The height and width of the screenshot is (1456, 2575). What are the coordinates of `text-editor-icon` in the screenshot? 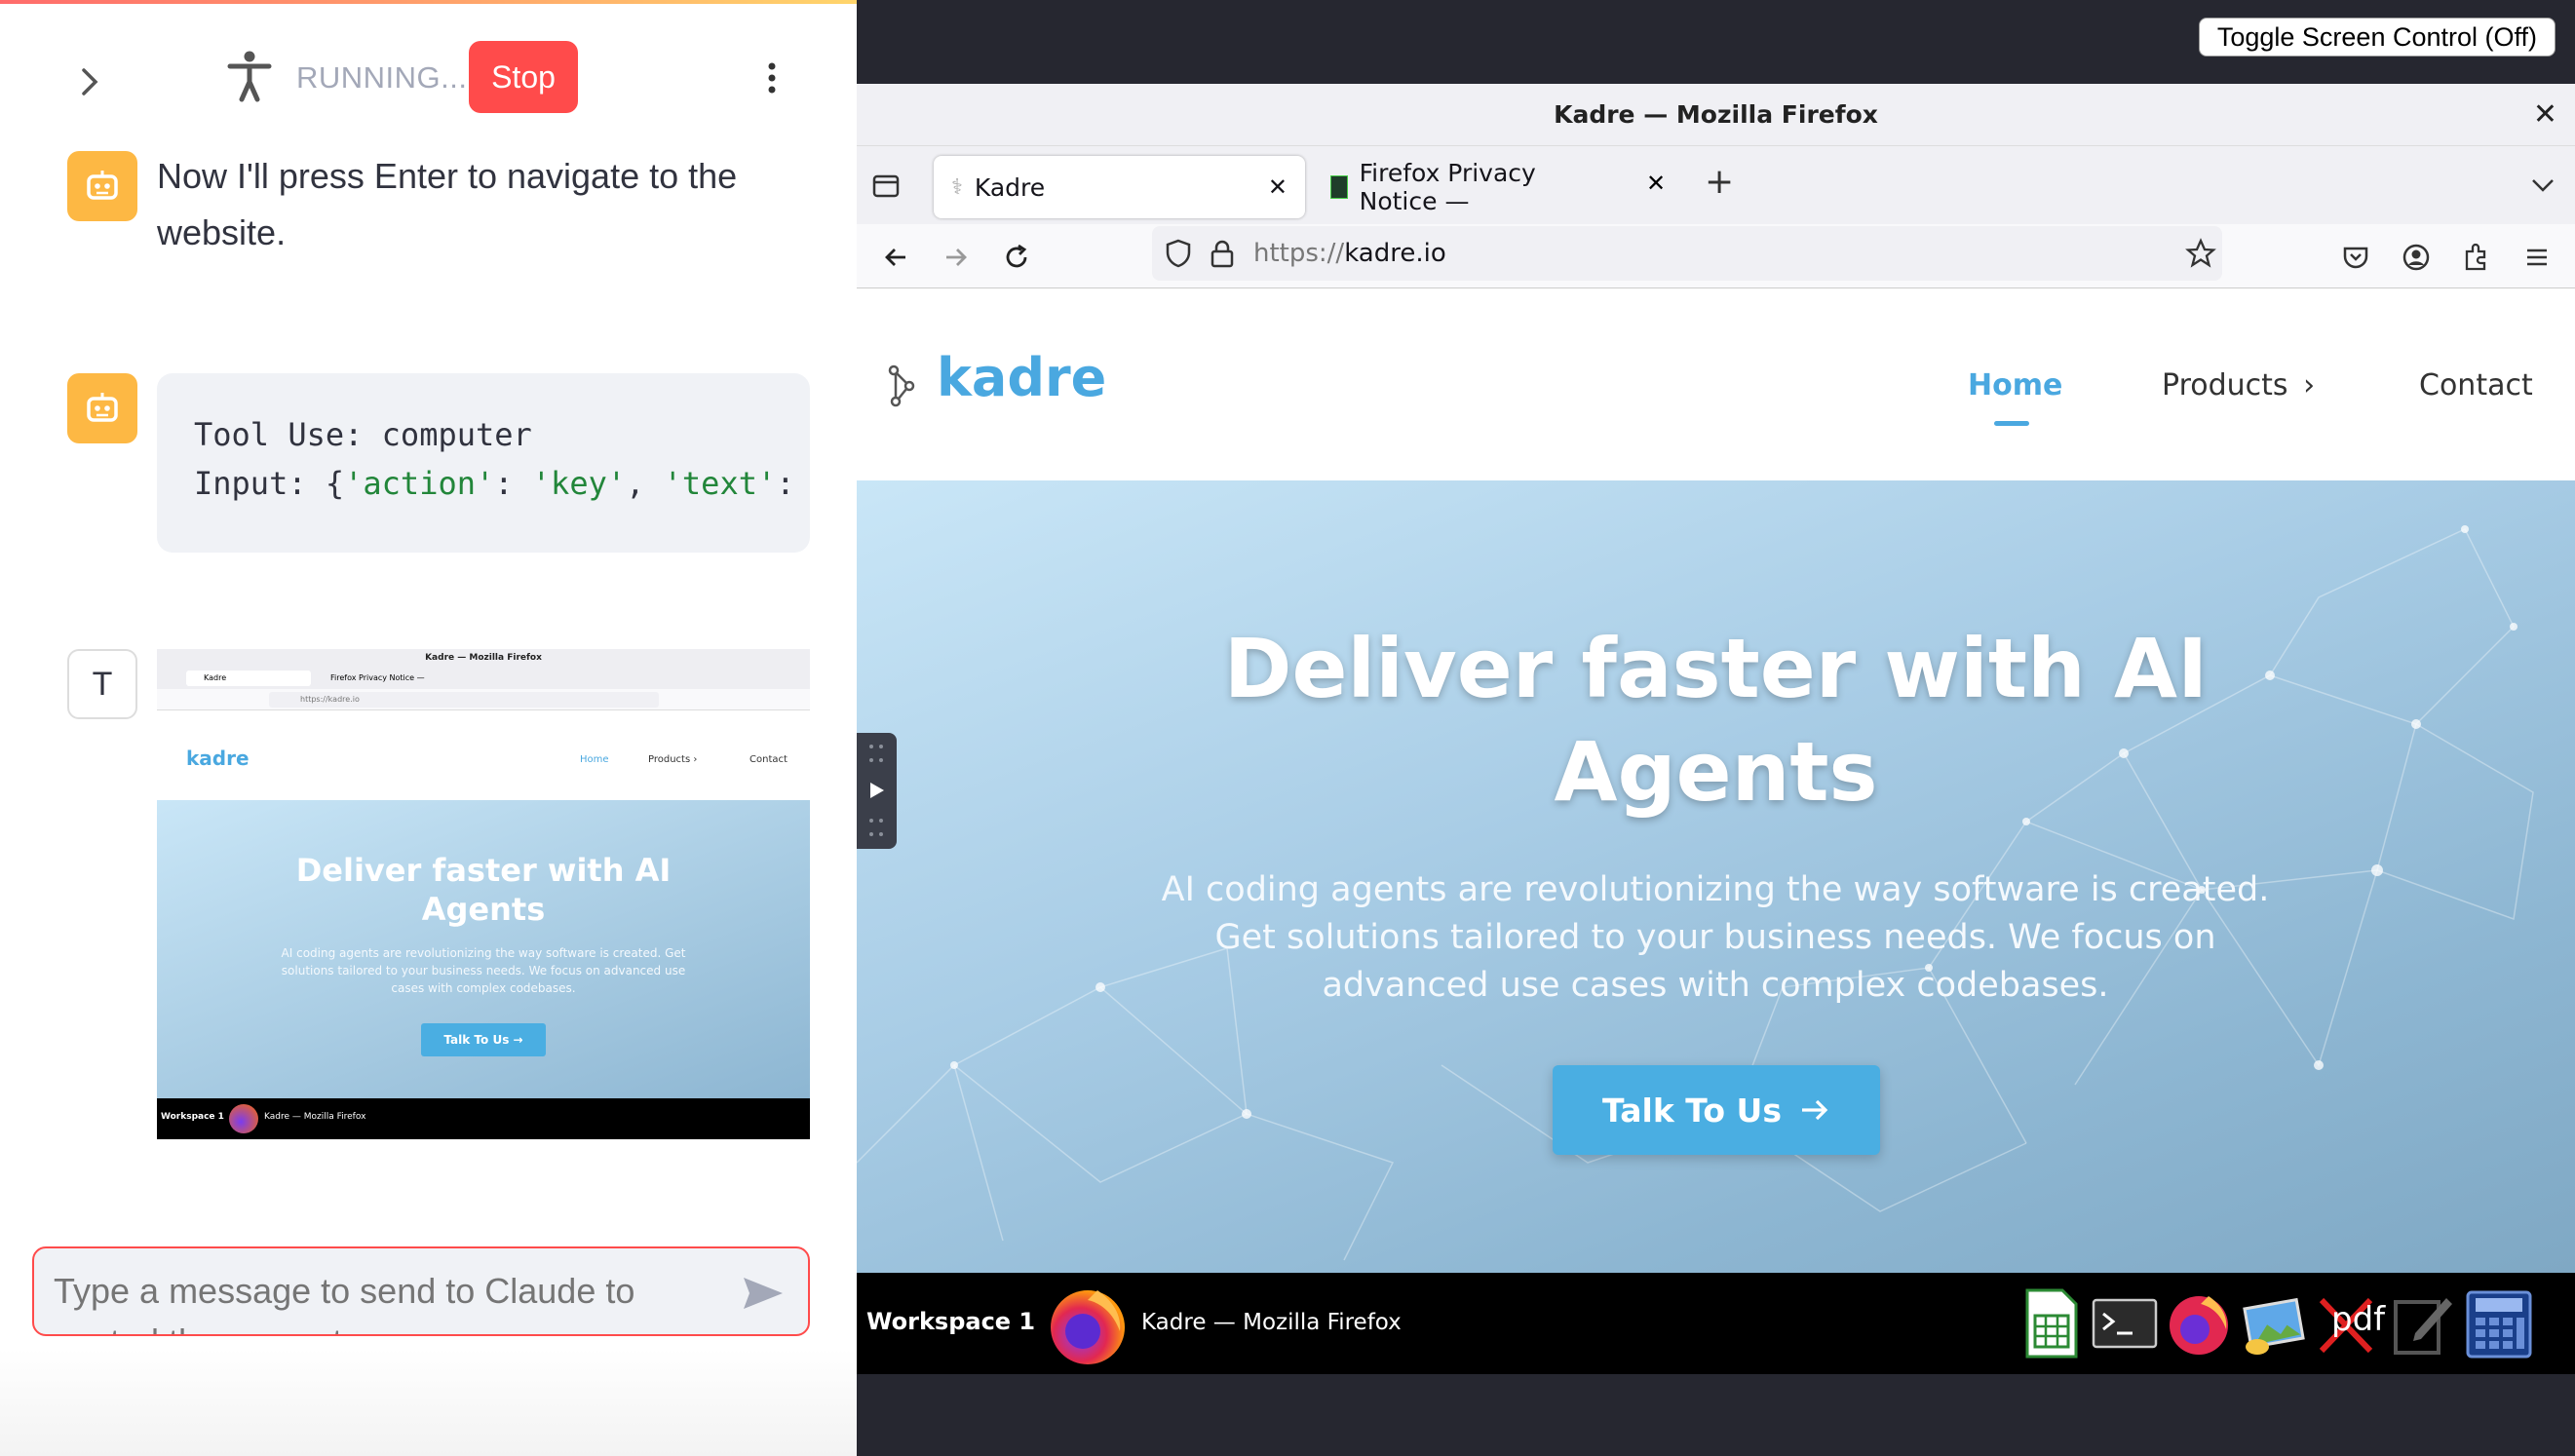 It's located at (2421, 1323).